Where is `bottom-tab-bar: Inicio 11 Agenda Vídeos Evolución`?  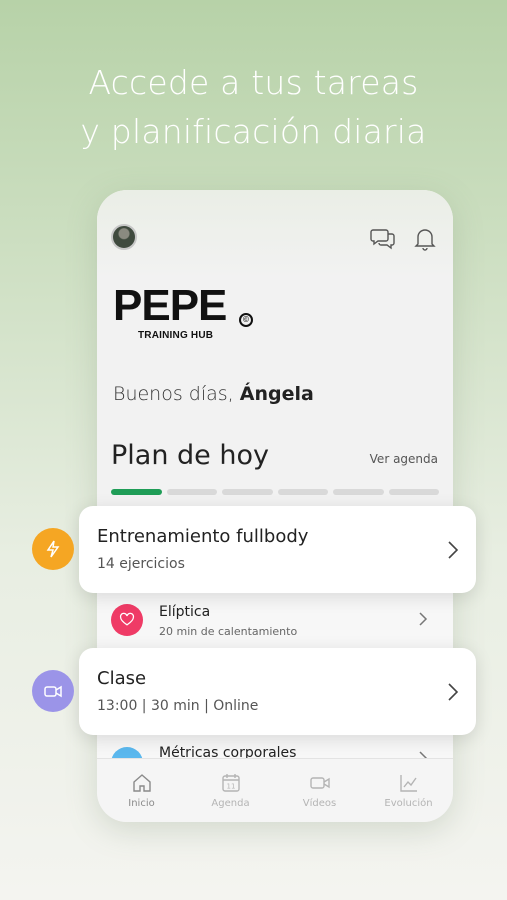
bottom-tab-bar: Inicio 11 Agenda Vídeos Evolución is located at coordinates (275, 790).